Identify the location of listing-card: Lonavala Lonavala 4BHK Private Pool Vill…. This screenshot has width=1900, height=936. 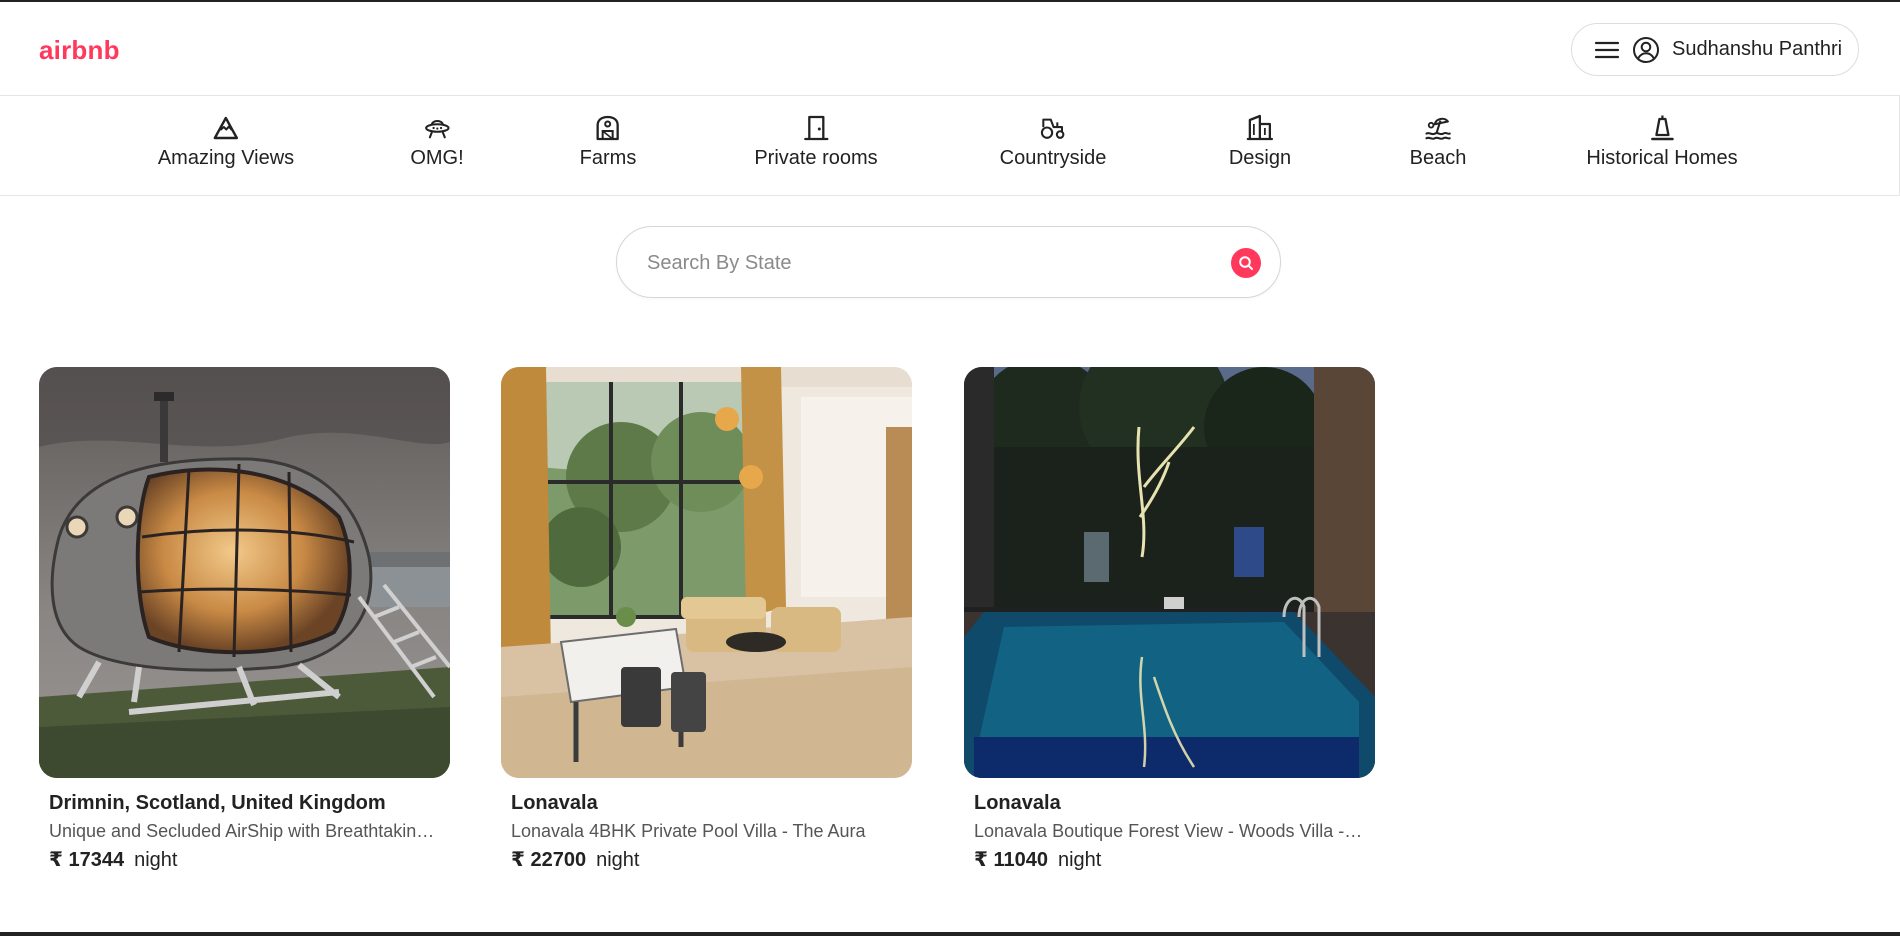
(707, 619).